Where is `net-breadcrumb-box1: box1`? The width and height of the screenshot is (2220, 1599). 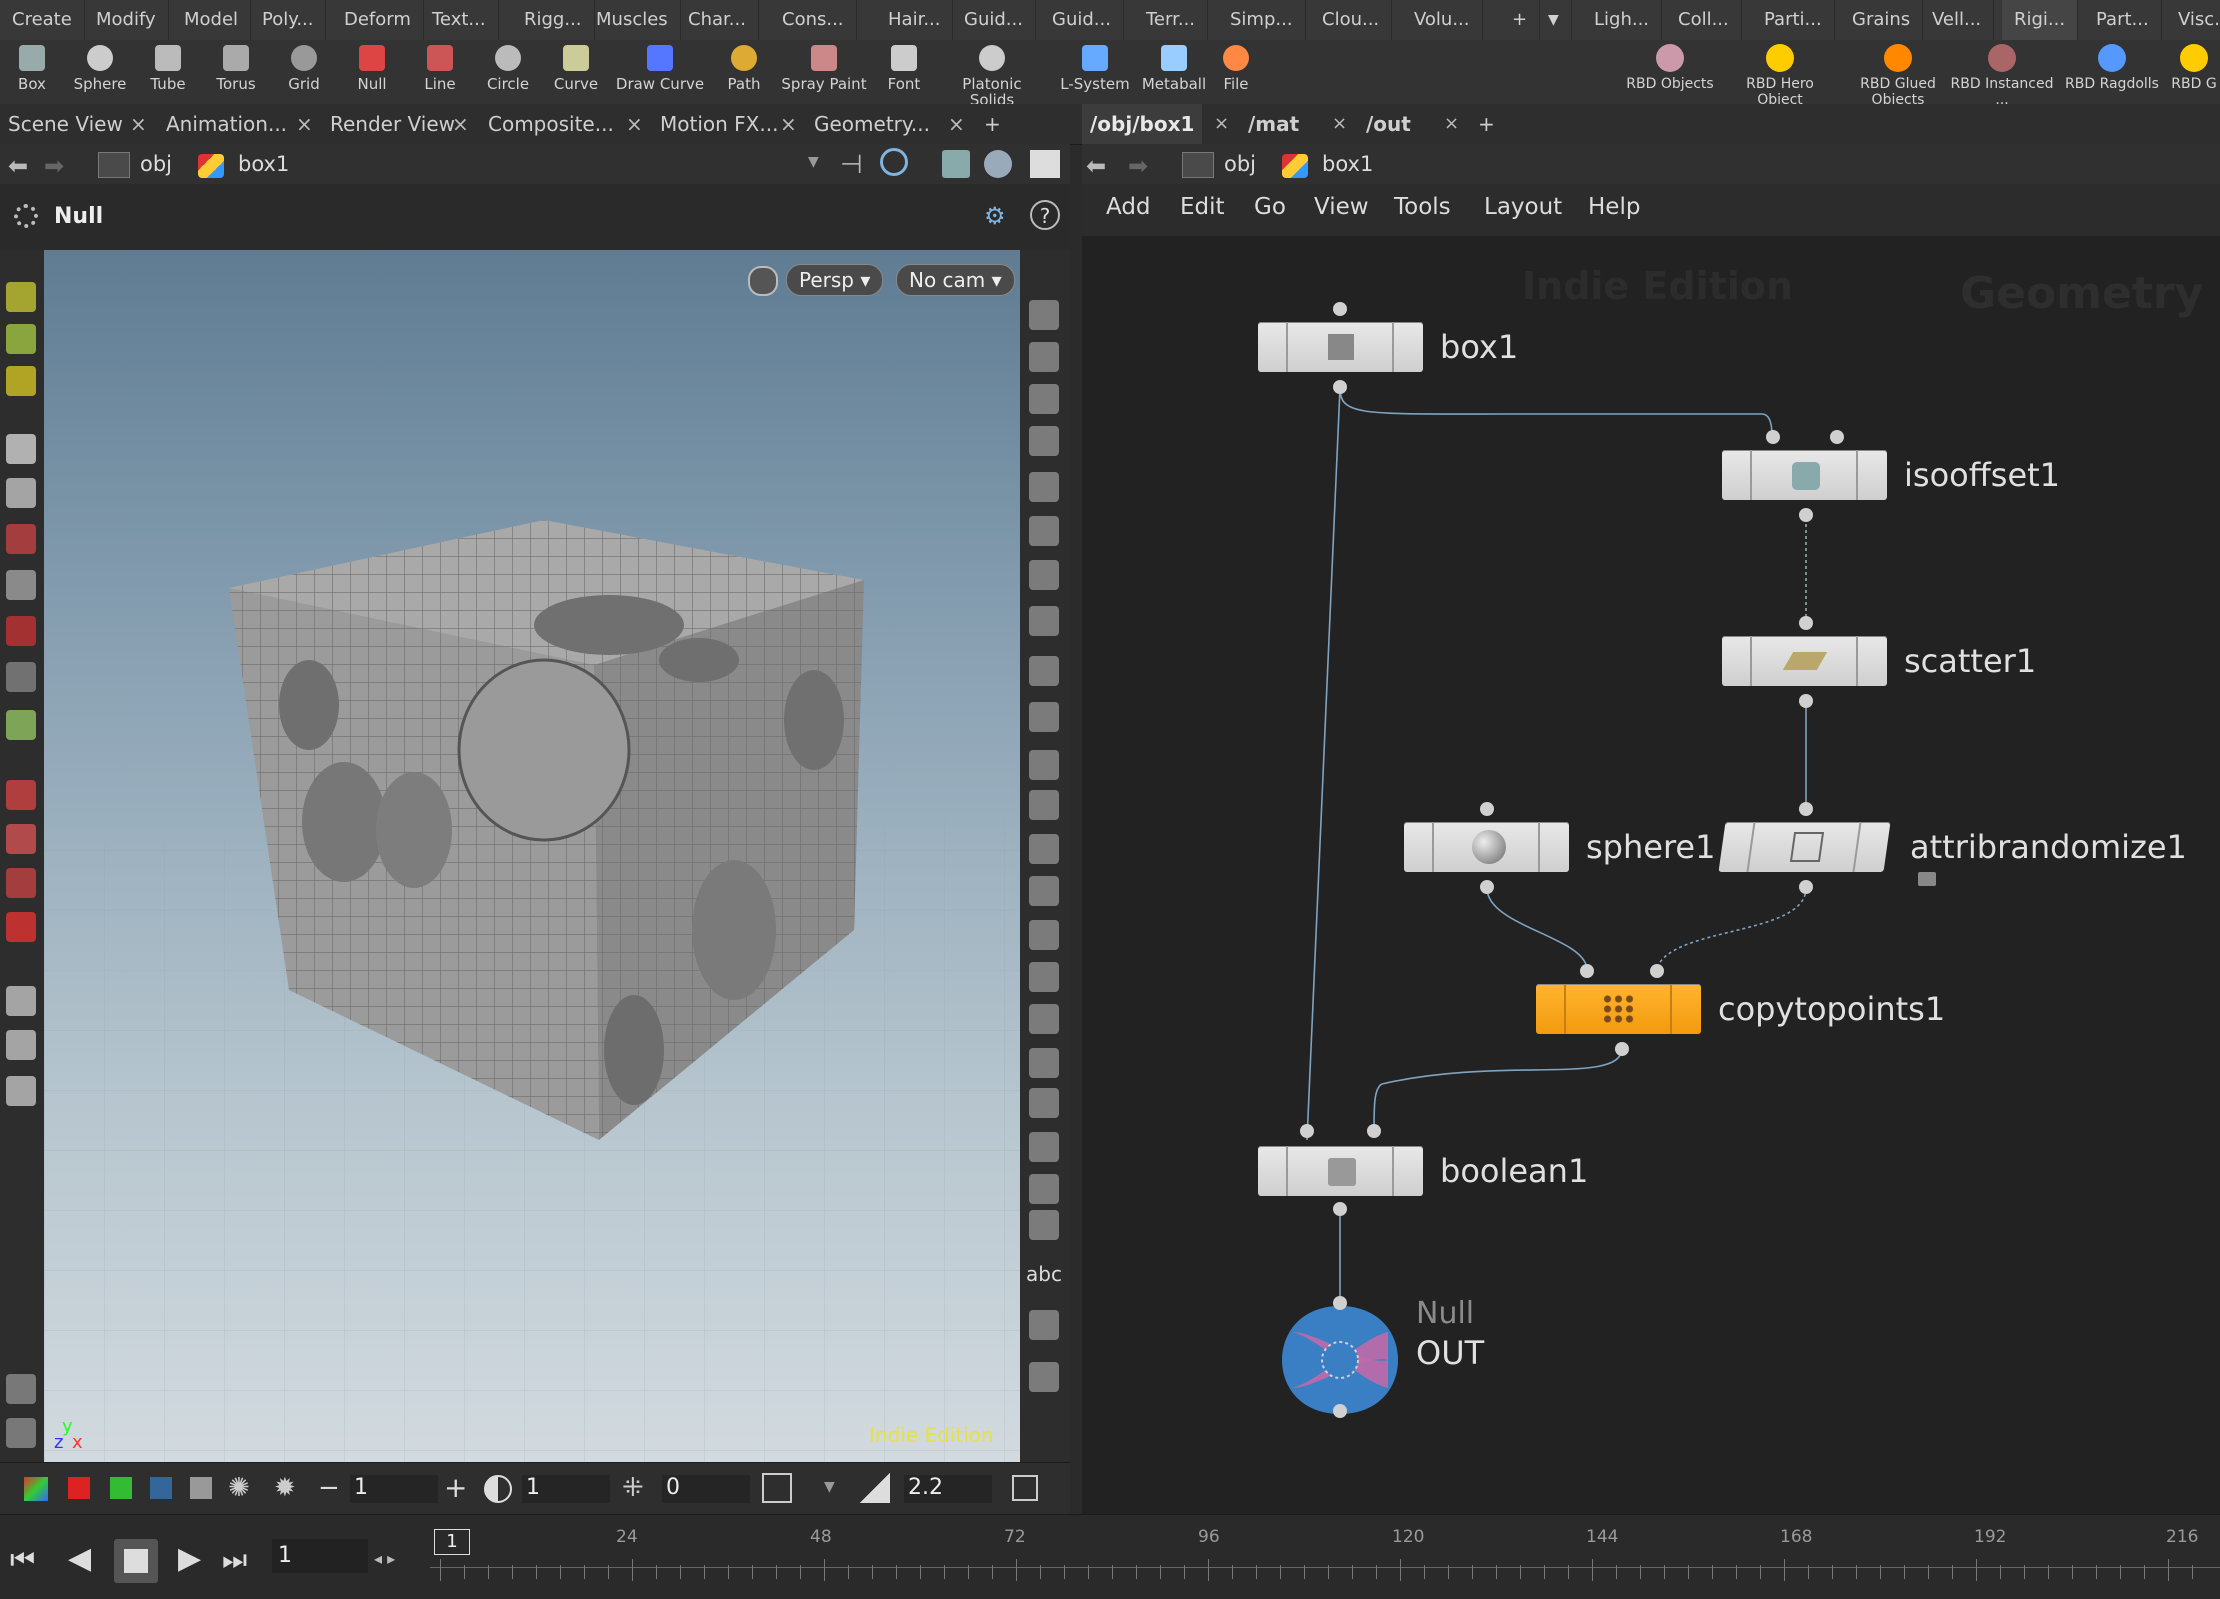 net-breadcrumb-box1: box1 is located at coordinates (1347, 164).